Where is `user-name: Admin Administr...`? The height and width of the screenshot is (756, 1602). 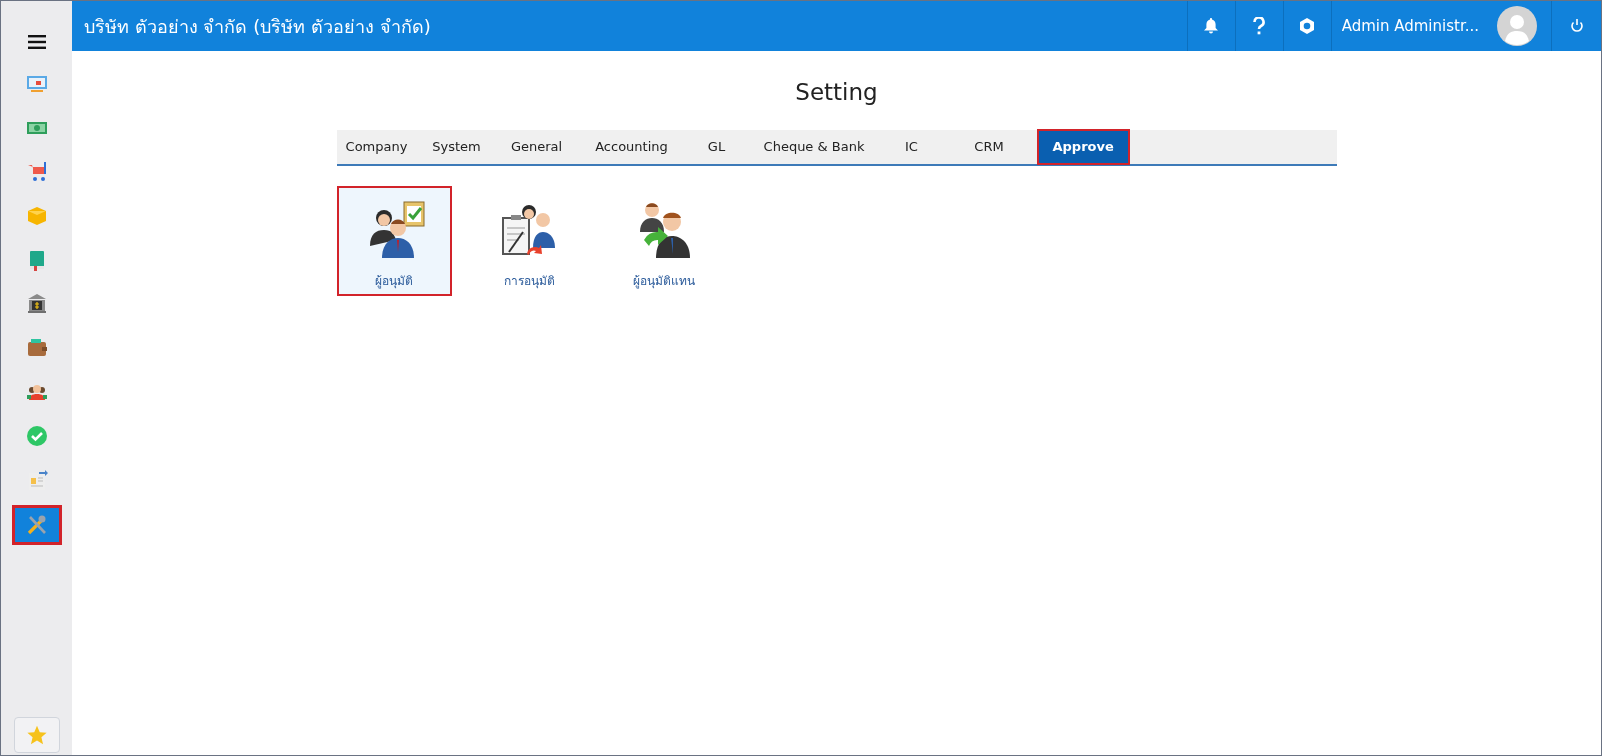 user-name: Admin Administr... is located at coordinates (1410, 26).